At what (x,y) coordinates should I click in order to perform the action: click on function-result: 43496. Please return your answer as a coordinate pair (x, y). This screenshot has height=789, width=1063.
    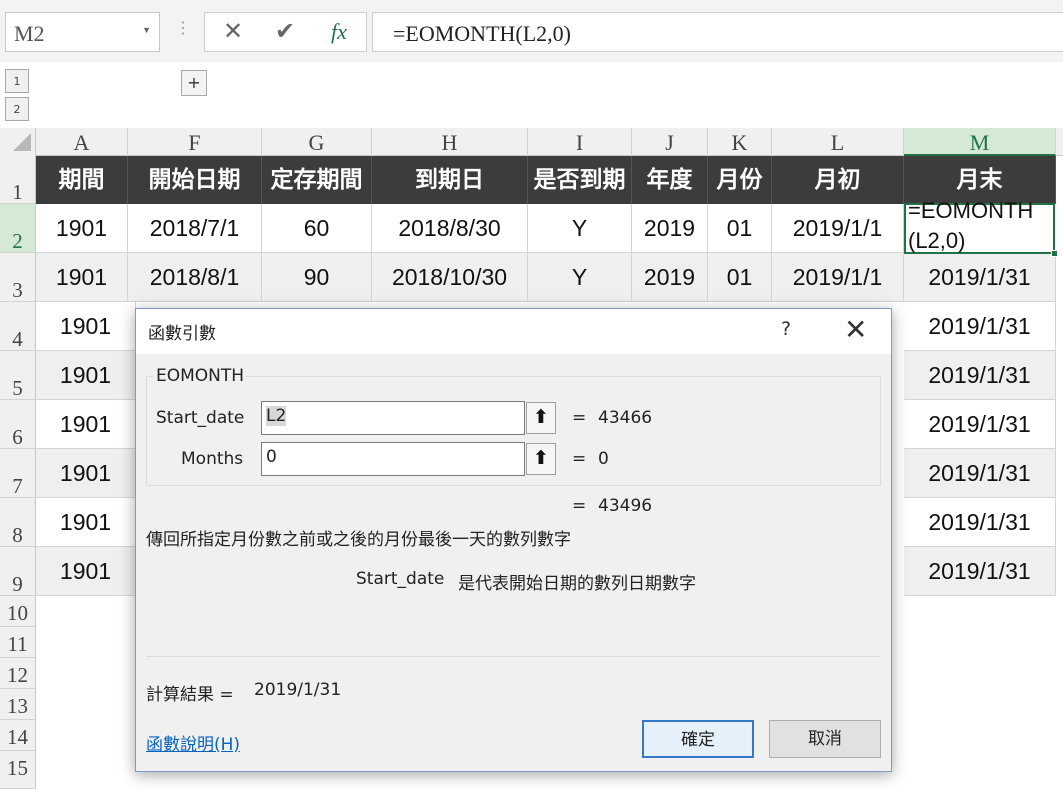
    Looking at the image, I should click on (625, 506).